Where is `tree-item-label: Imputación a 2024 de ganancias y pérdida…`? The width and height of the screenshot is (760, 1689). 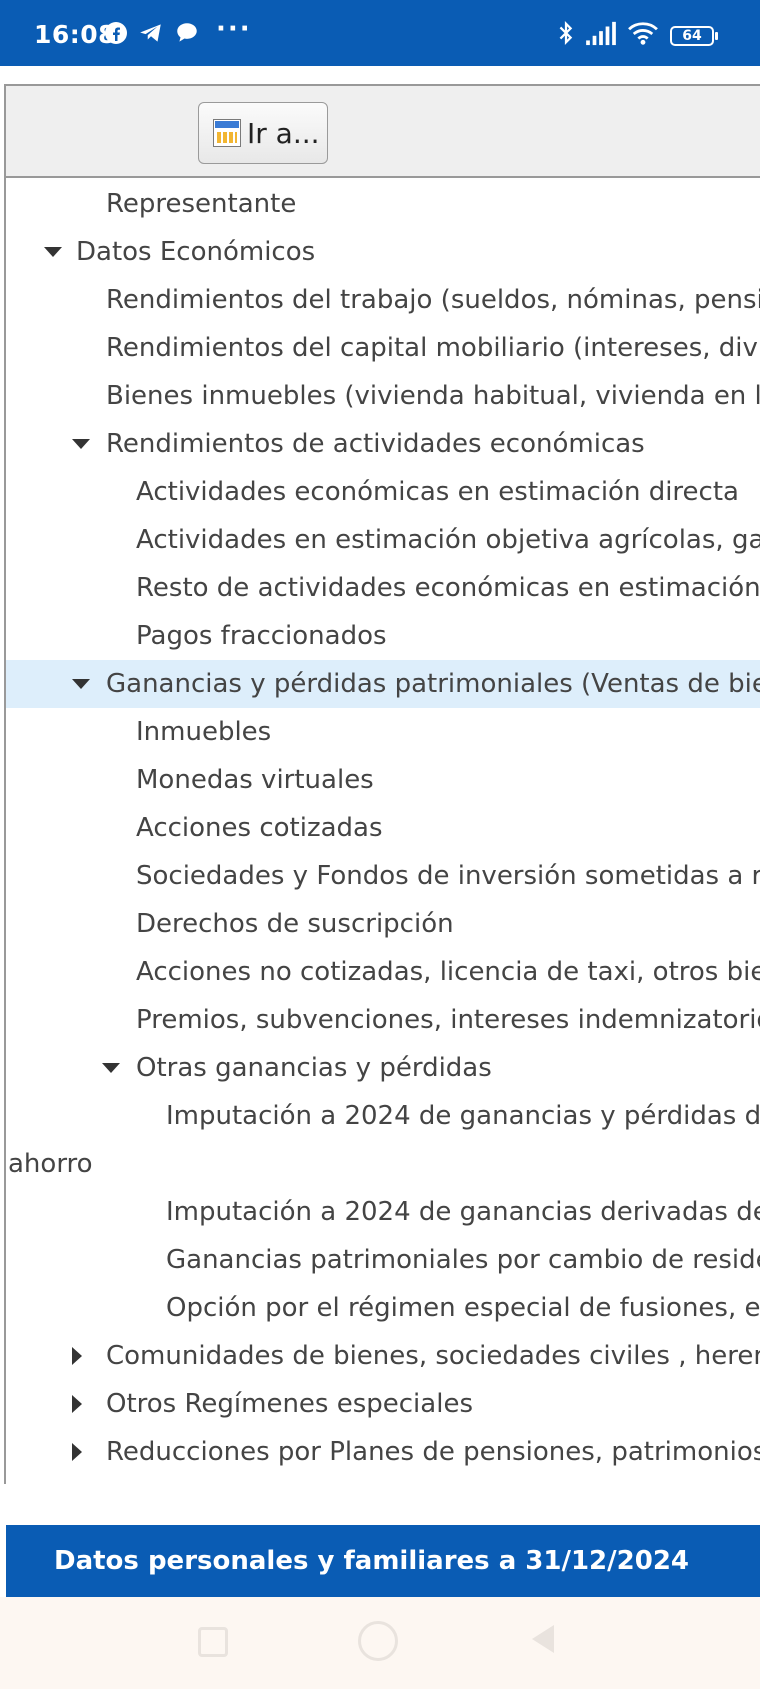 tree-item-label: Imputación a 2024 de ganancias y pérdida… is located at coordinates (463, 1116).